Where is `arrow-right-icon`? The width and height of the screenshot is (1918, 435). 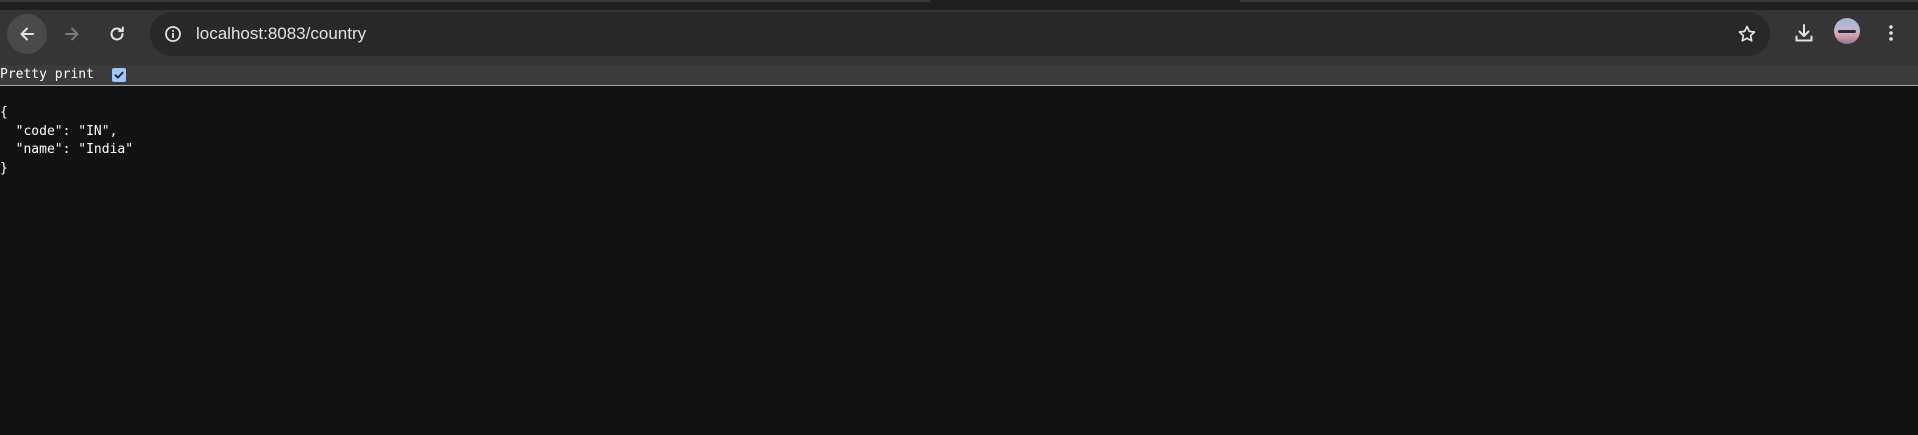
arrow-right-icon is located at coordinates (72, 34).